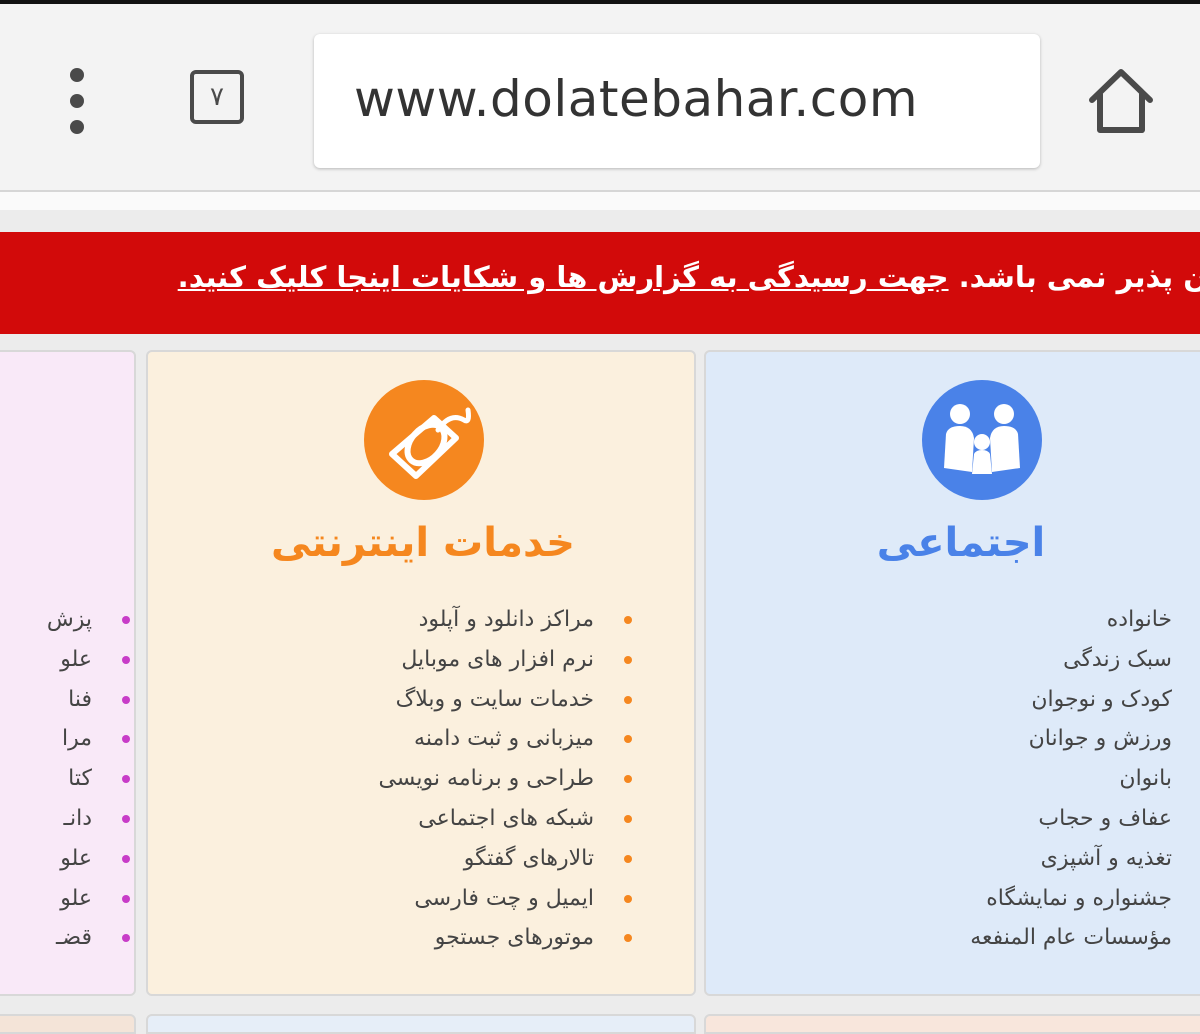  I want to click on list-item-label: موتورهای جستجو, so click(514, 938).